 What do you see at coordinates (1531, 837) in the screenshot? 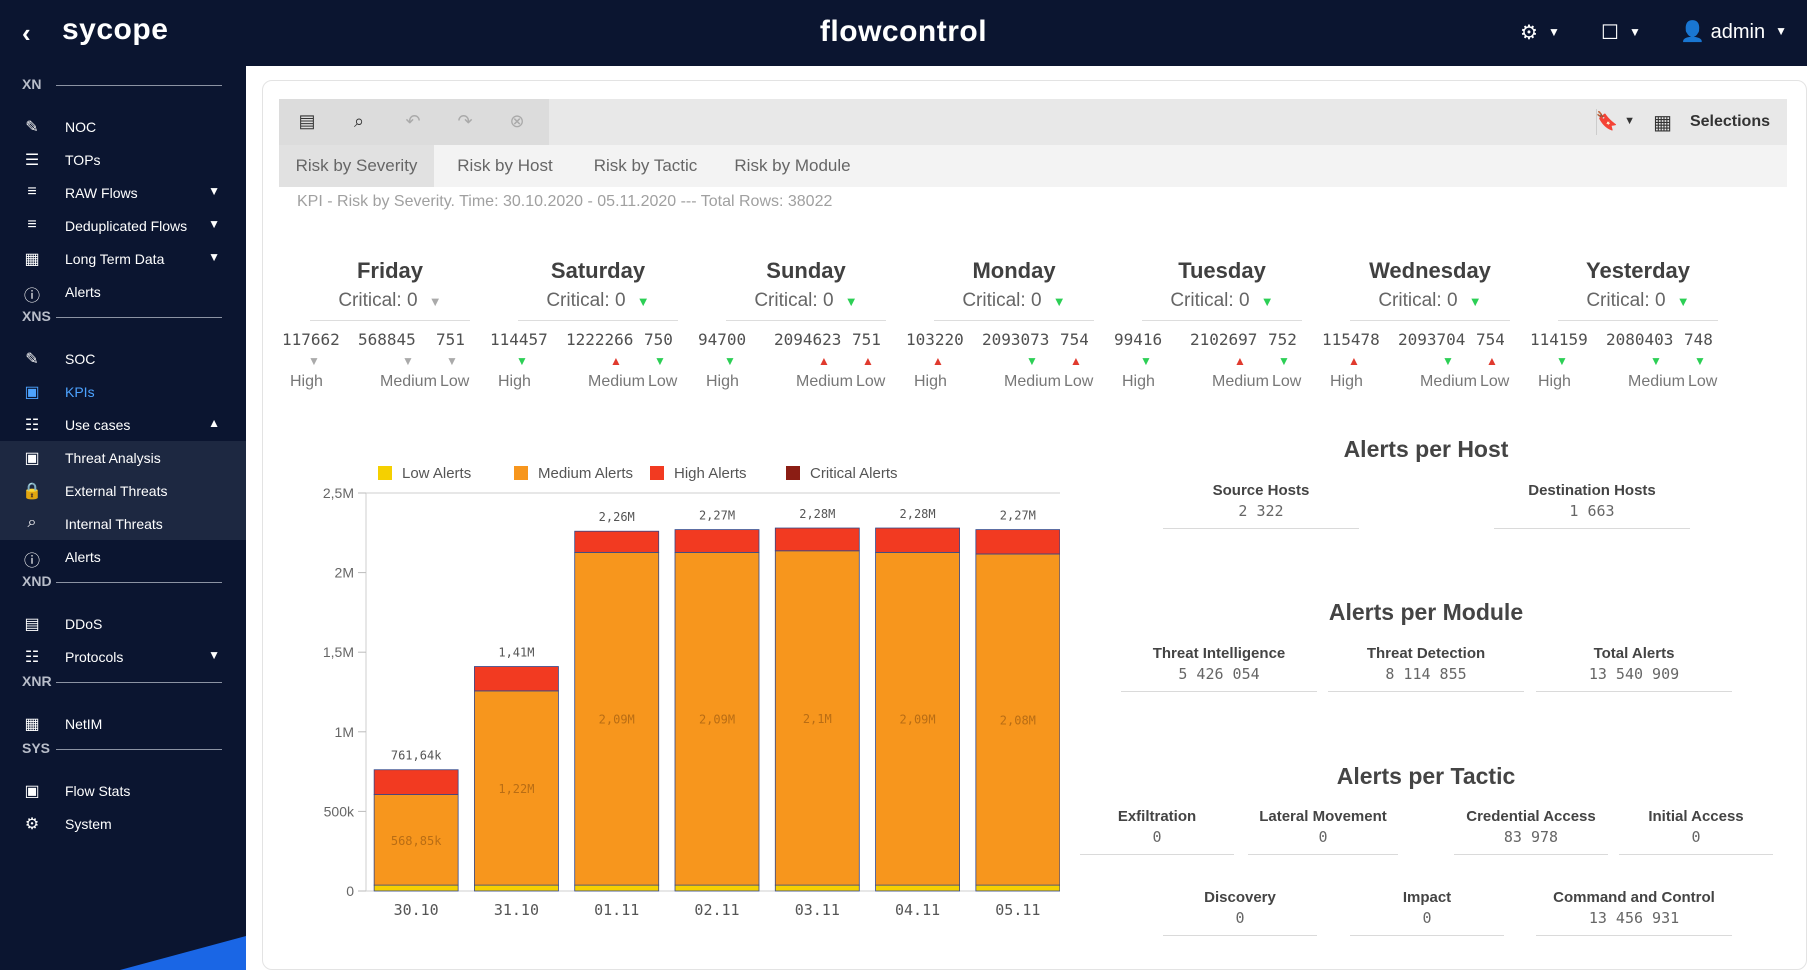
I see `stat-value: 83 978` at bounding box center [1531, 837].